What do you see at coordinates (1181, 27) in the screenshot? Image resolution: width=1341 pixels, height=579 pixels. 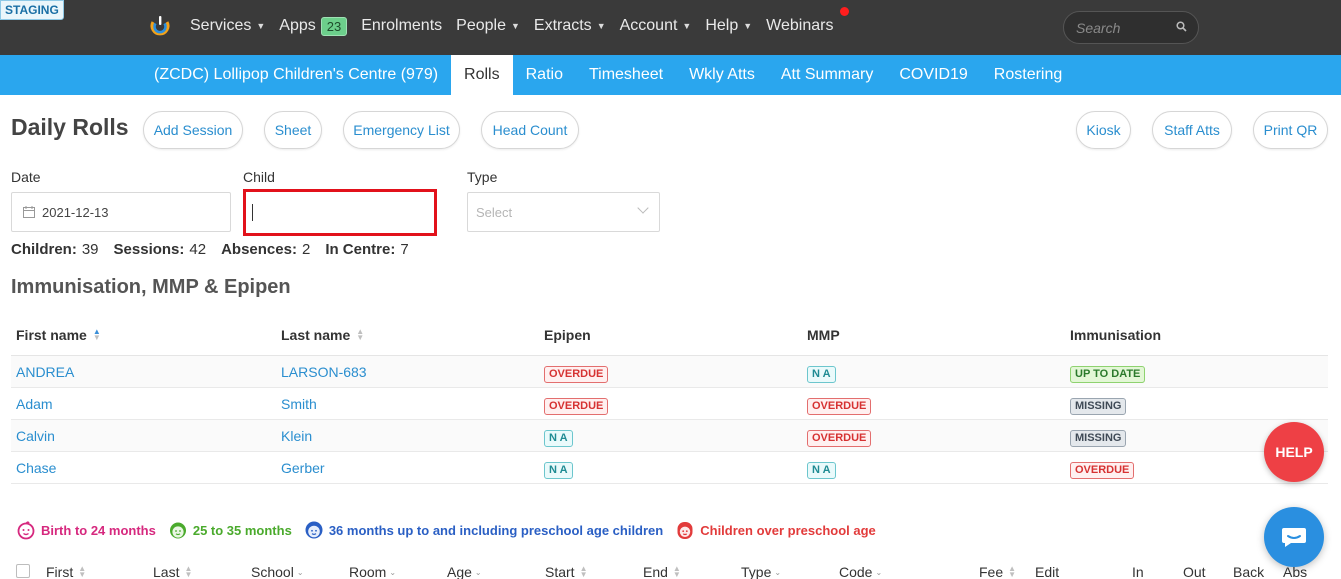 I see `search-icon` at bounding box center [1181, 27].